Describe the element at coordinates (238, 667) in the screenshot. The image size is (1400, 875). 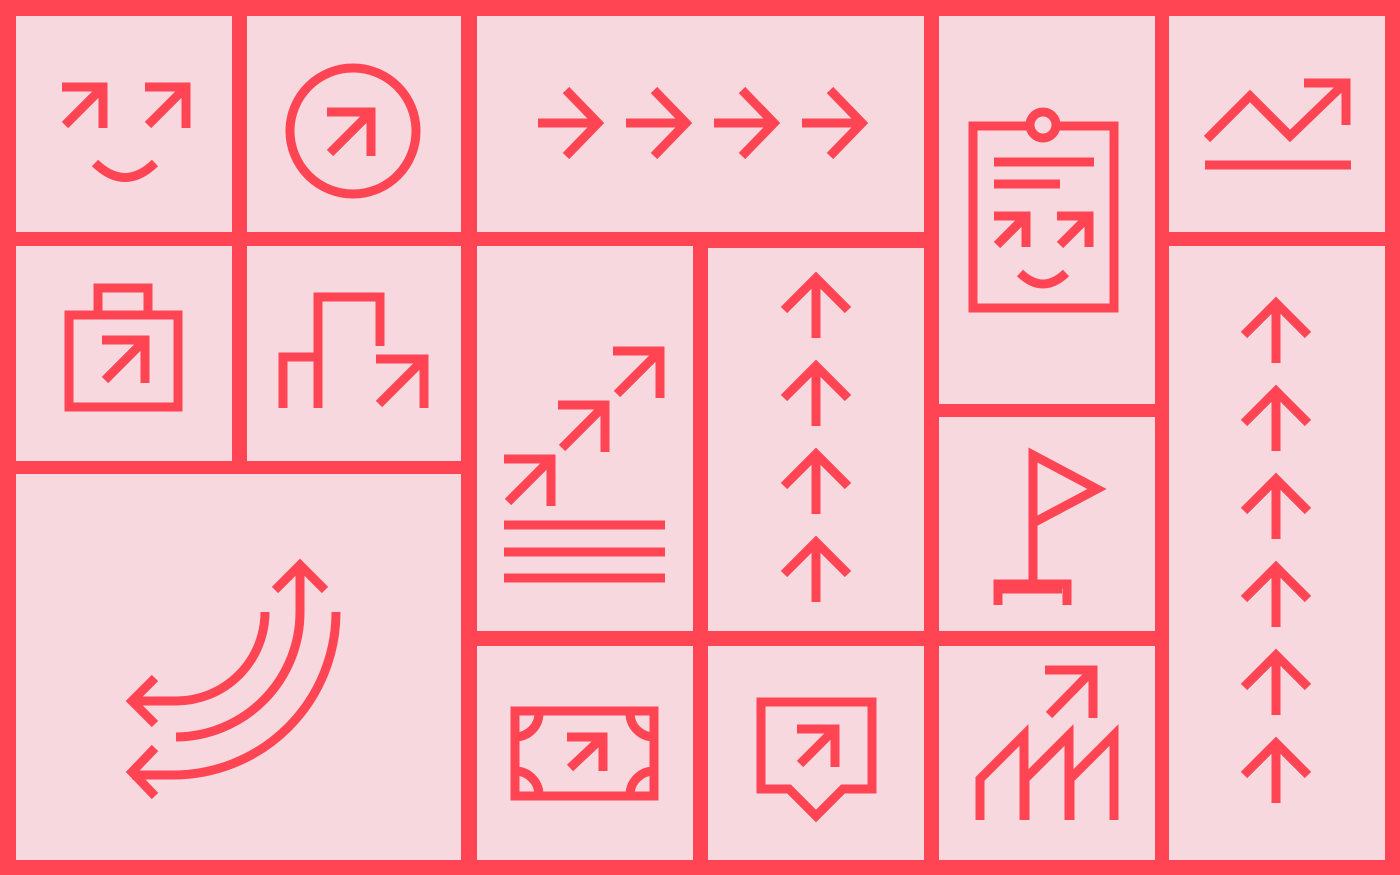
I see `tile-exchange` at that location.